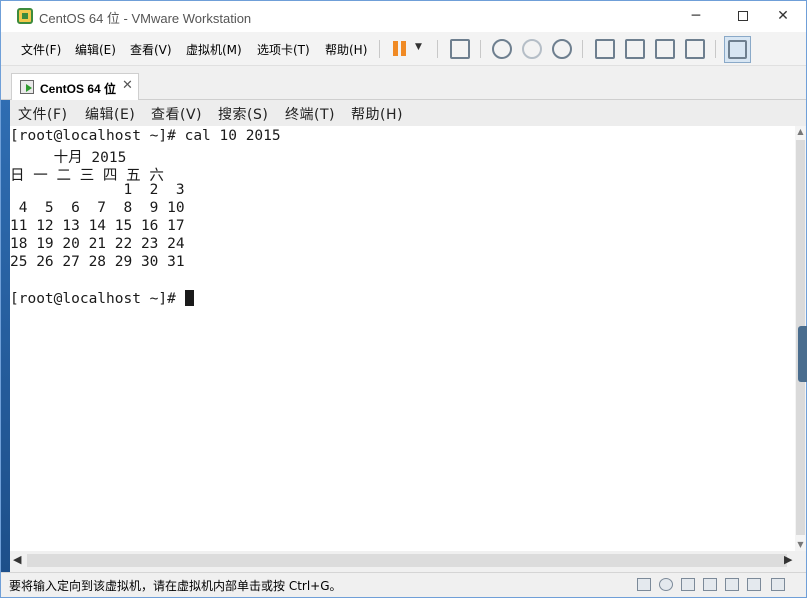 This screenshot has width=807, height=598. I want to click on terminal-menu-search: 搜索(S), so click(243, 114).